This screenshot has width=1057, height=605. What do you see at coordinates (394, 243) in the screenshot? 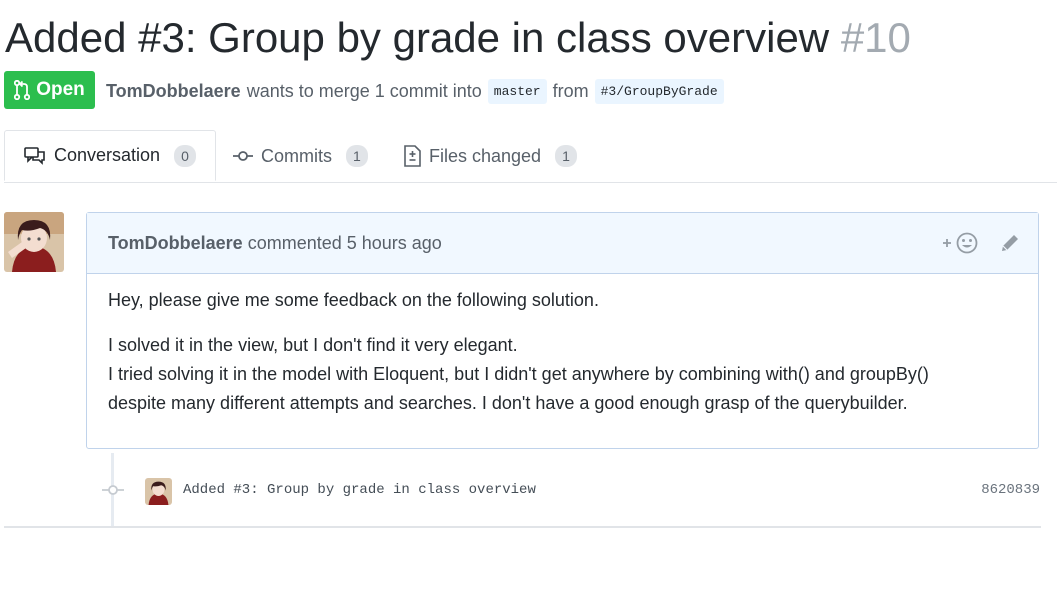
I see `comment-timestamp-link: 5 hours ago` at bounding box center [394, 243].